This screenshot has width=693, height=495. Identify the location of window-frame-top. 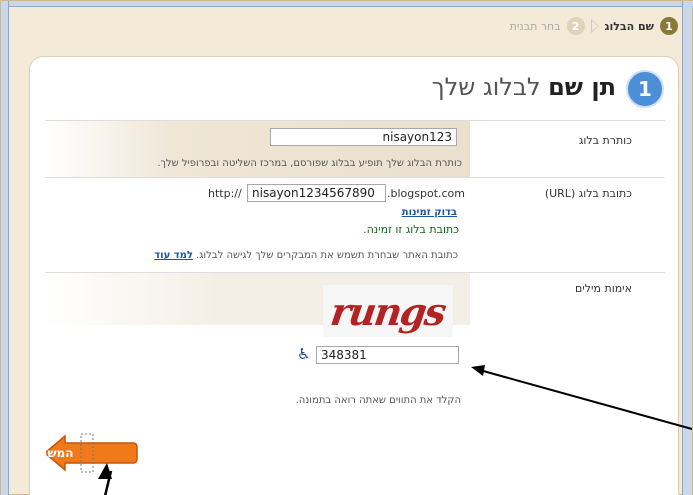
(347, 4).